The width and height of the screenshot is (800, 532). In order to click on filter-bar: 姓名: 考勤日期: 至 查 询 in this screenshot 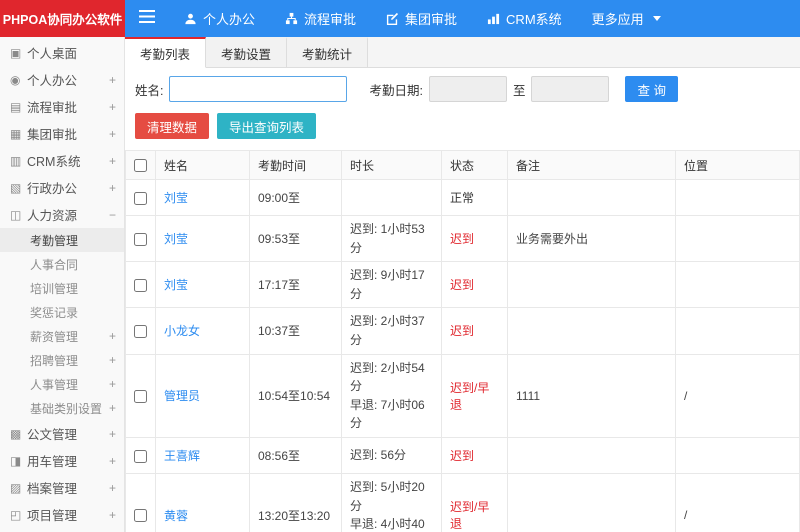, I will do `click(462, 89)`.